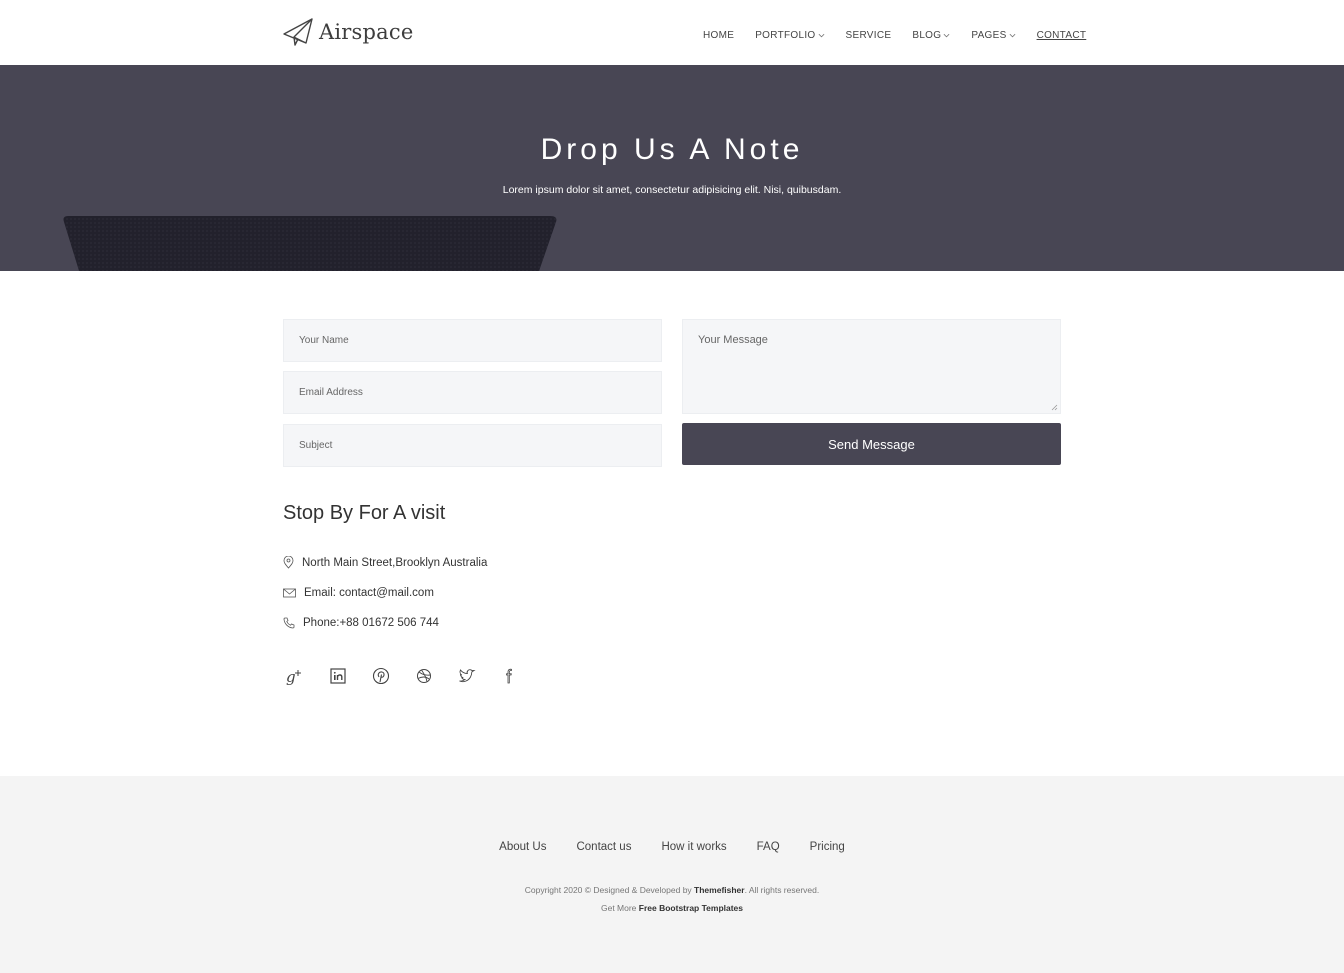  What do you see at coordinates (871, 366) in the screenshot?
I see `message-textarea: Your Message` at bounding box center [871, 366].